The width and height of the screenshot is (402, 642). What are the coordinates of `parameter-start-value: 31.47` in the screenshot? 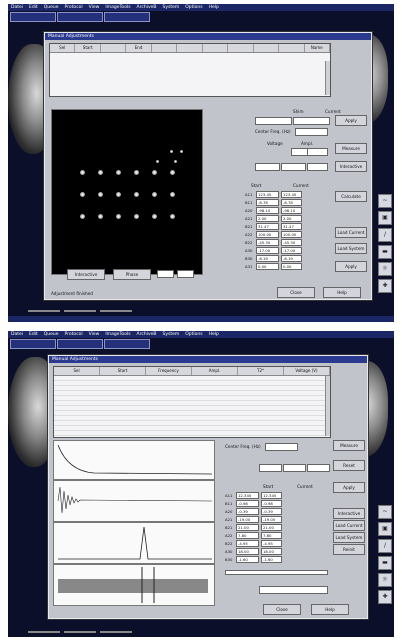 It's located at (267, 226).